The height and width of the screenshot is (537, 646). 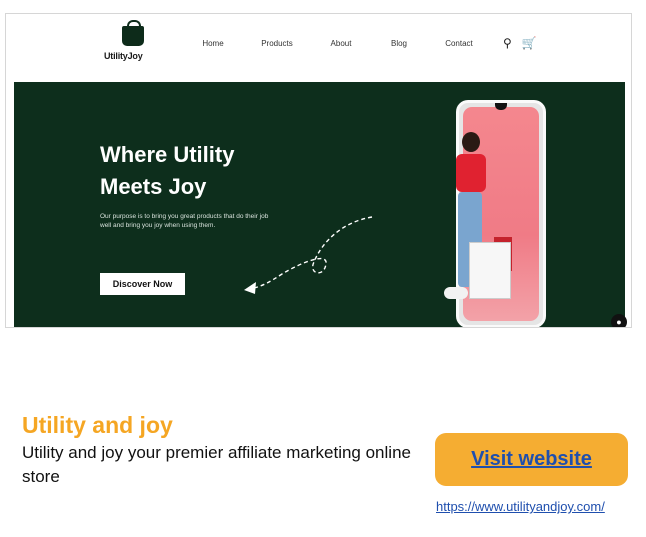 I want to click on logo-text: UtilityJoy, so click(x=123, y=56).